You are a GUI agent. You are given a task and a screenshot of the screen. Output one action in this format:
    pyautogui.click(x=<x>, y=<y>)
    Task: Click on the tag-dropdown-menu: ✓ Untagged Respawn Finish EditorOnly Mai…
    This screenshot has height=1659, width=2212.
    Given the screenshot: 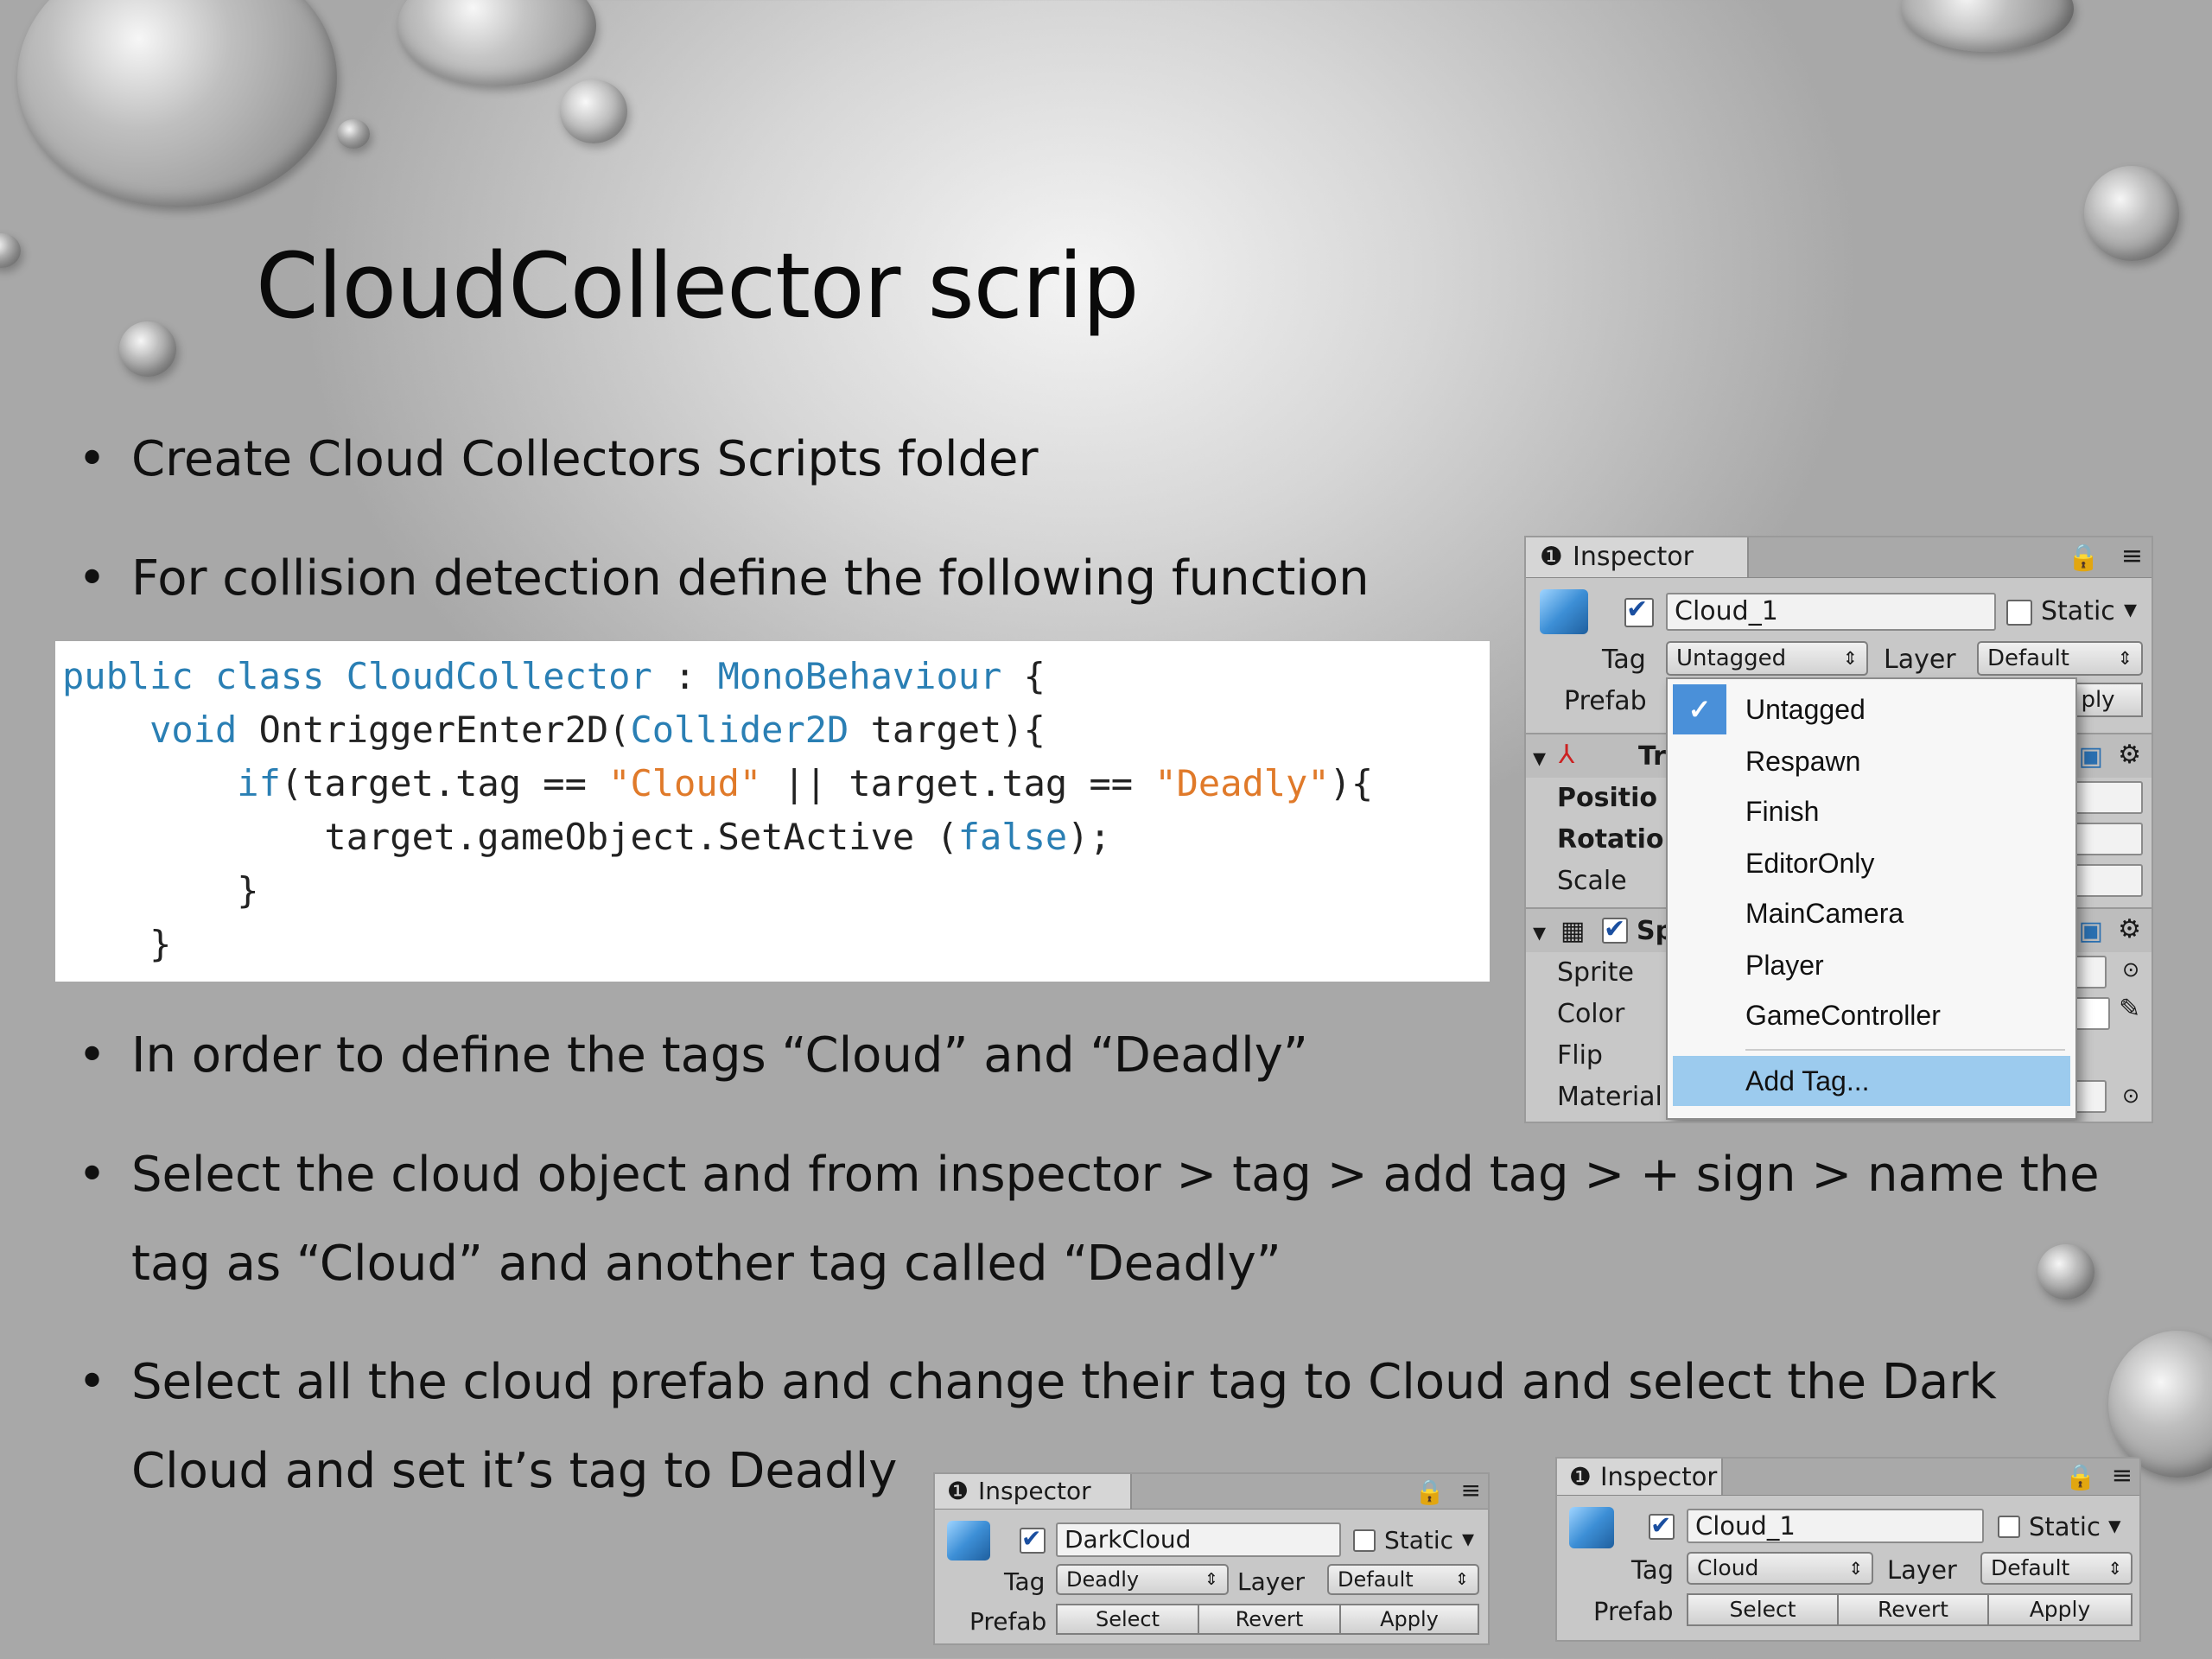 What is the action you would take?
    pyautogui.click(x=1871, y=898)
    